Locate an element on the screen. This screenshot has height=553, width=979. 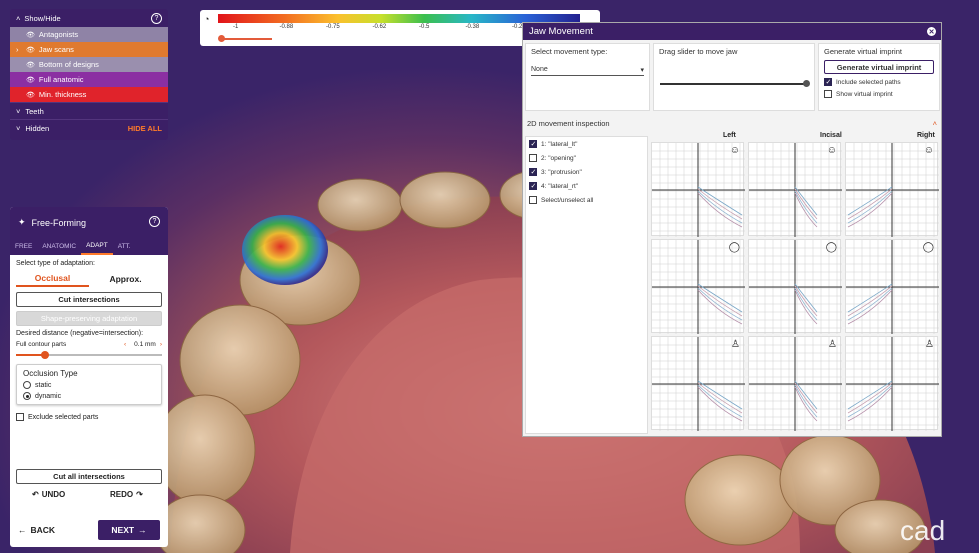
inspection-label: 2D movement inspection is located at coordinates (568, 123).